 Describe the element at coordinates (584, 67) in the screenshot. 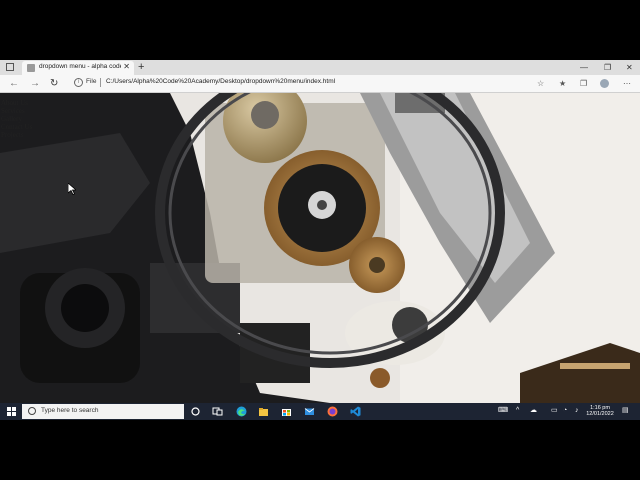

I see `minimize-button: —` at that location.